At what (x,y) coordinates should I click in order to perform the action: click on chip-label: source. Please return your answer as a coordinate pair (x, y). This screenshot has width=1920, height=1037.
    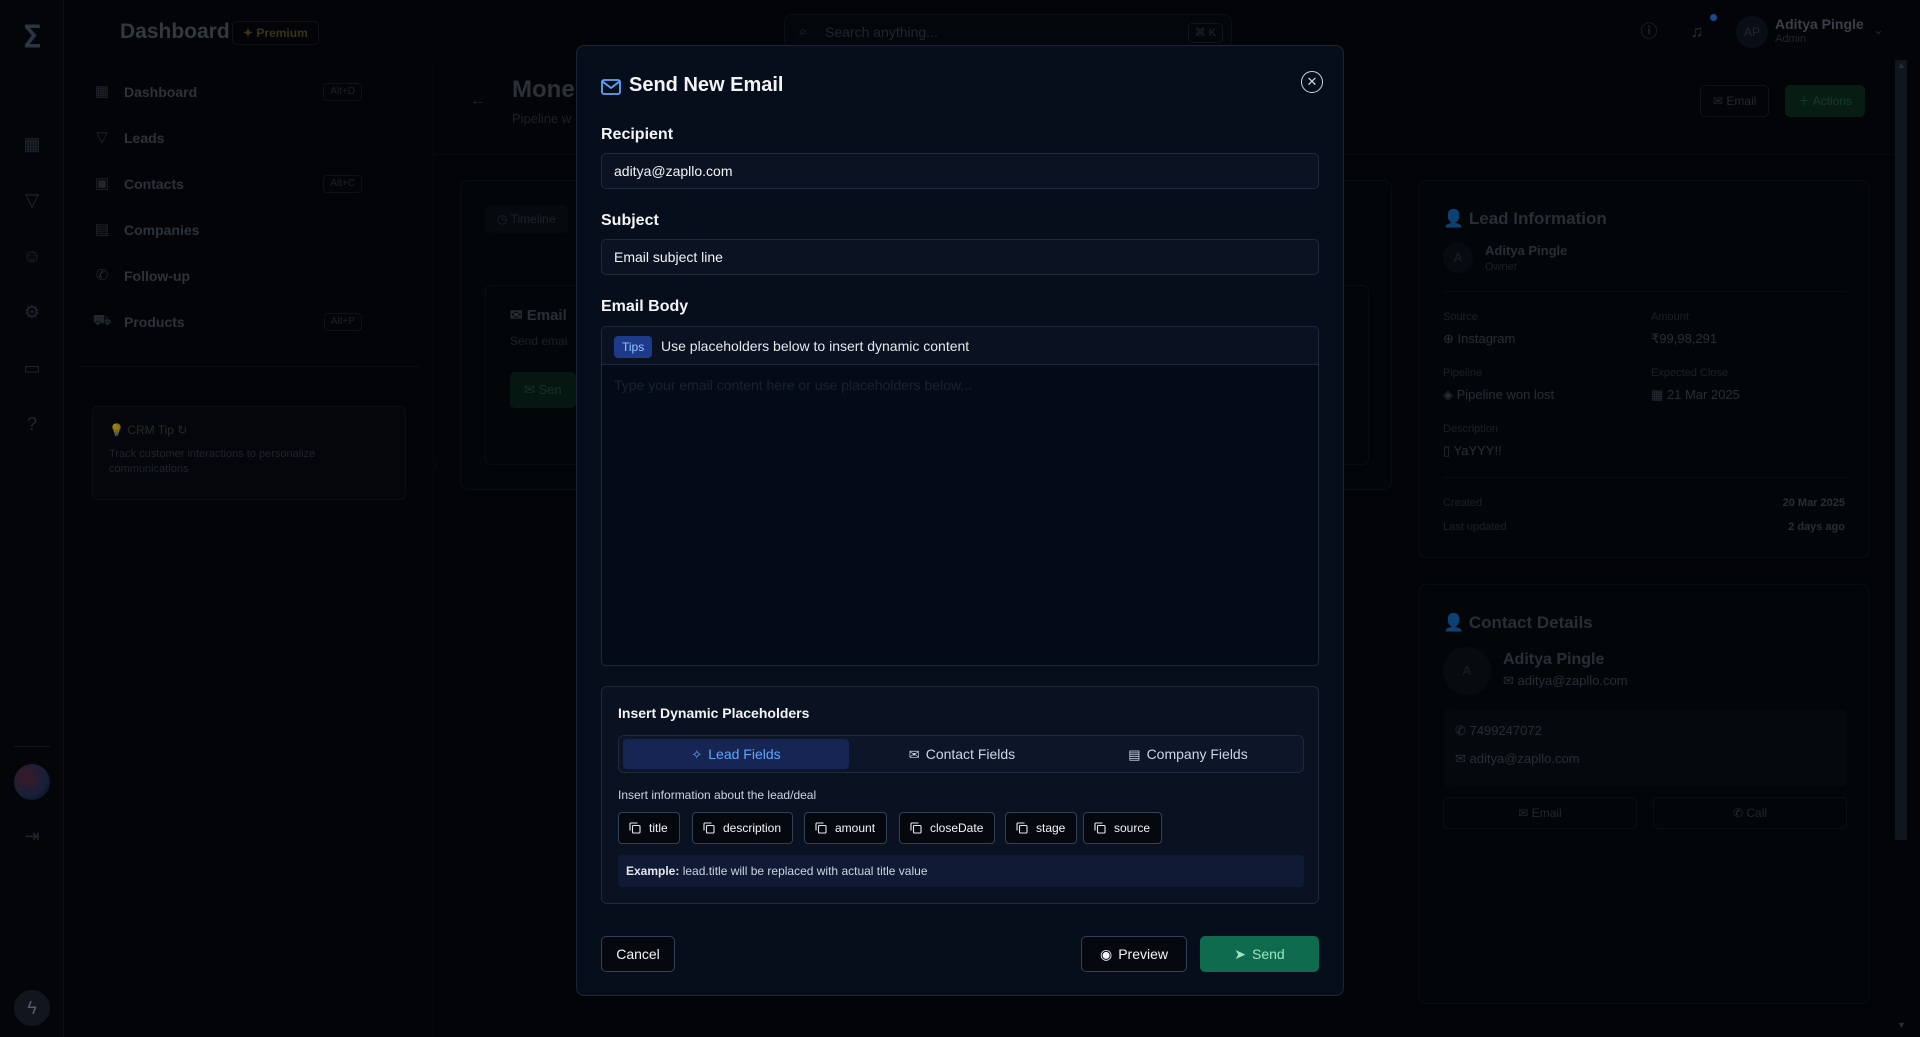
    Looking at the image, I should click on (1132, 828).